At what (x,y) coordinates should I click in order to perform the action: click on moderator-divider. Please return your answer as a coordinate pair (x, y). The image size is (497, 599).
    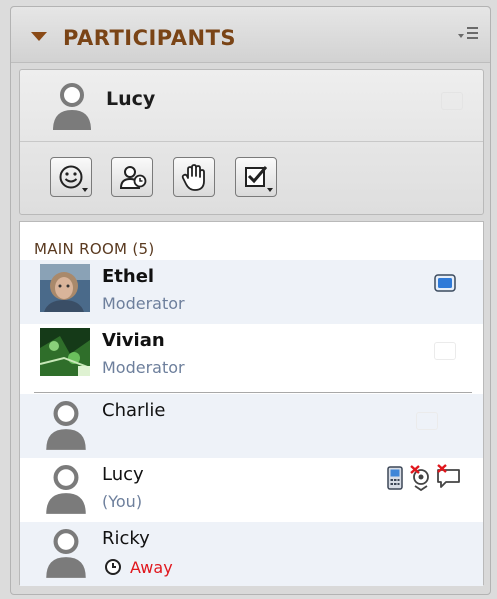
    Looking at the image, I should click on (253, 392).